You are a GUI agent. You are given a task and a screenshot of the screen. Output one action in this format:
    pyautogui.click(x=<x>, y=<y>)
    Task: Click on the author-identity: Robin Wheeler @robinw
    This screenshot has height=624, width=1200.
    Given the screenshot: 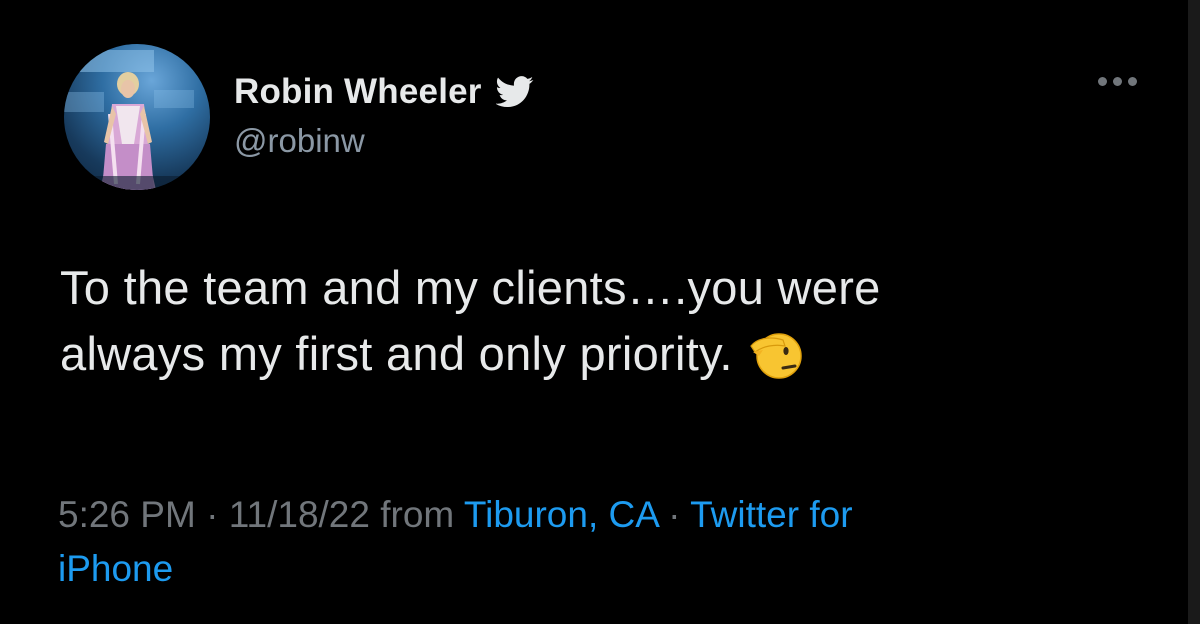 What is the action you would take?
    pyautogui.click(x=384, y=116)
    